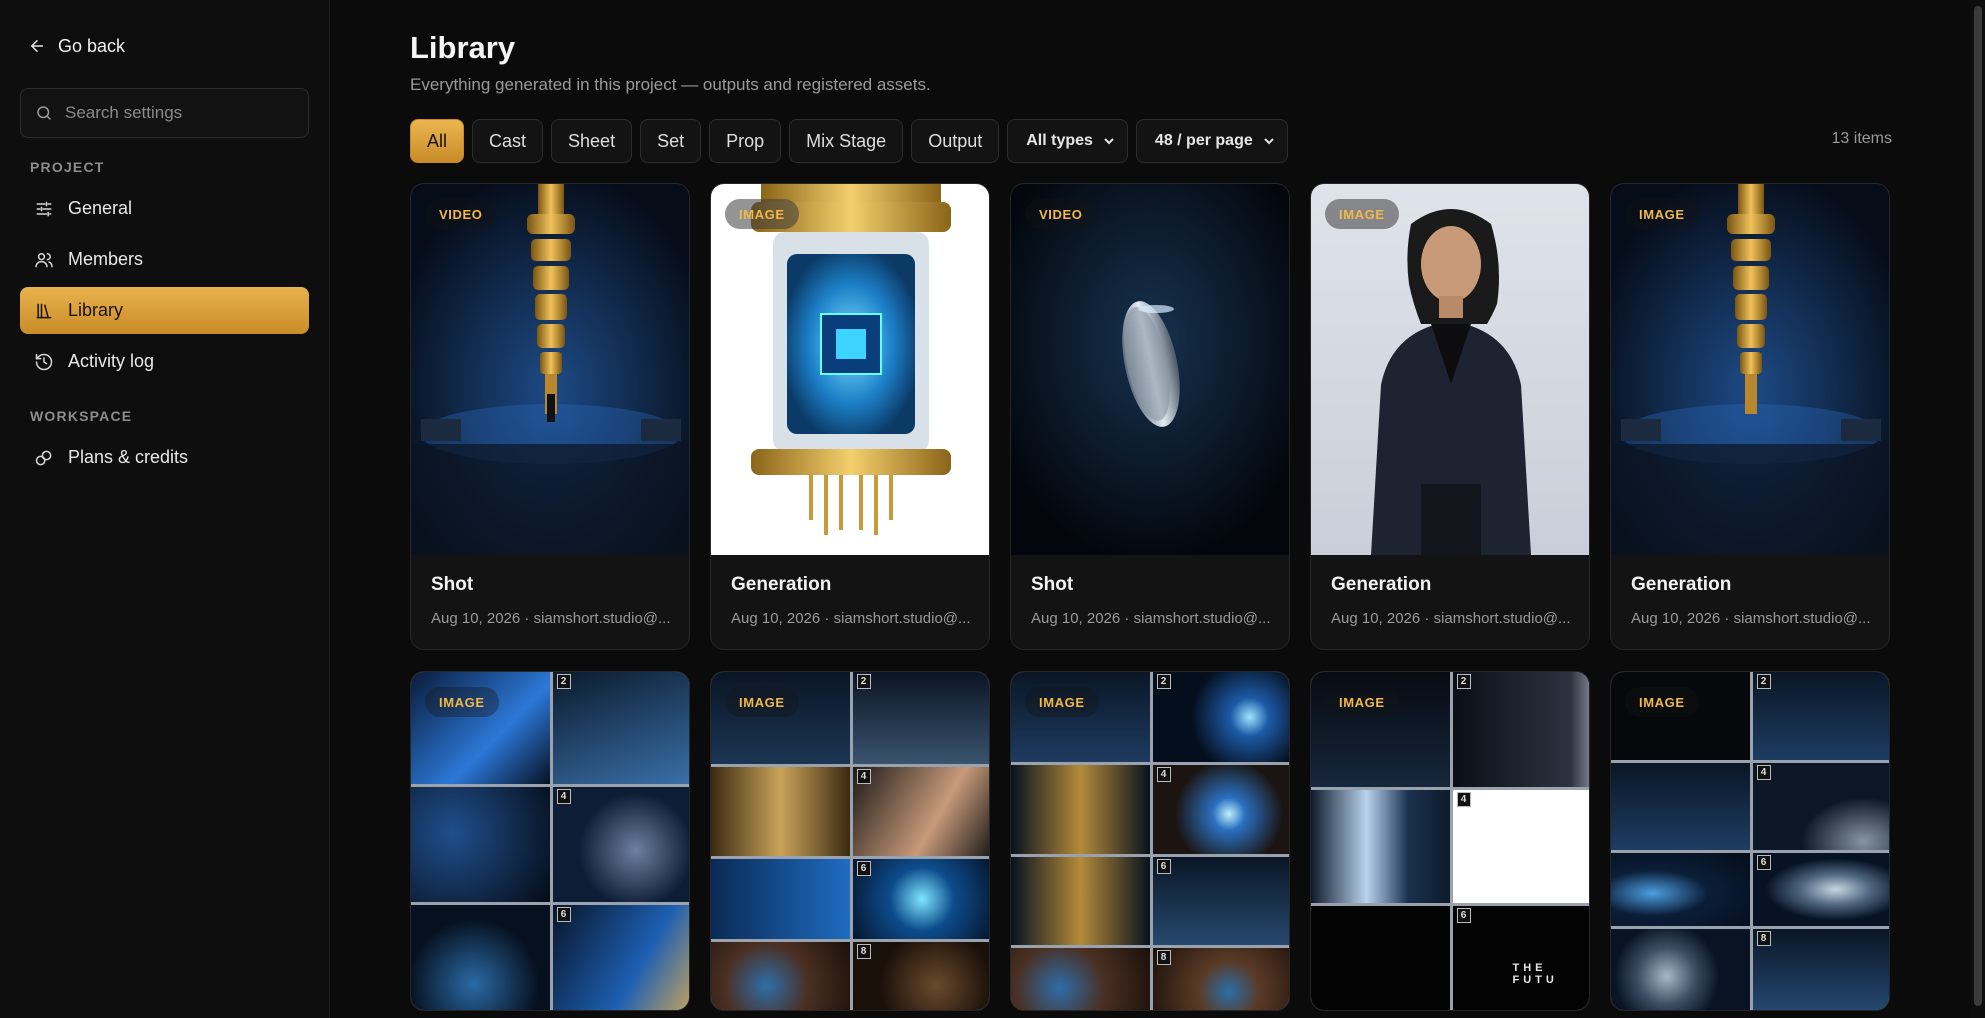 Image resolution: width=1985 pixels, height=1018 pixels. What do you see at coordinates (111, 361) in the screenshot?
I see `sidebar-item-label: Activity log` at bounding box center [111, 361].